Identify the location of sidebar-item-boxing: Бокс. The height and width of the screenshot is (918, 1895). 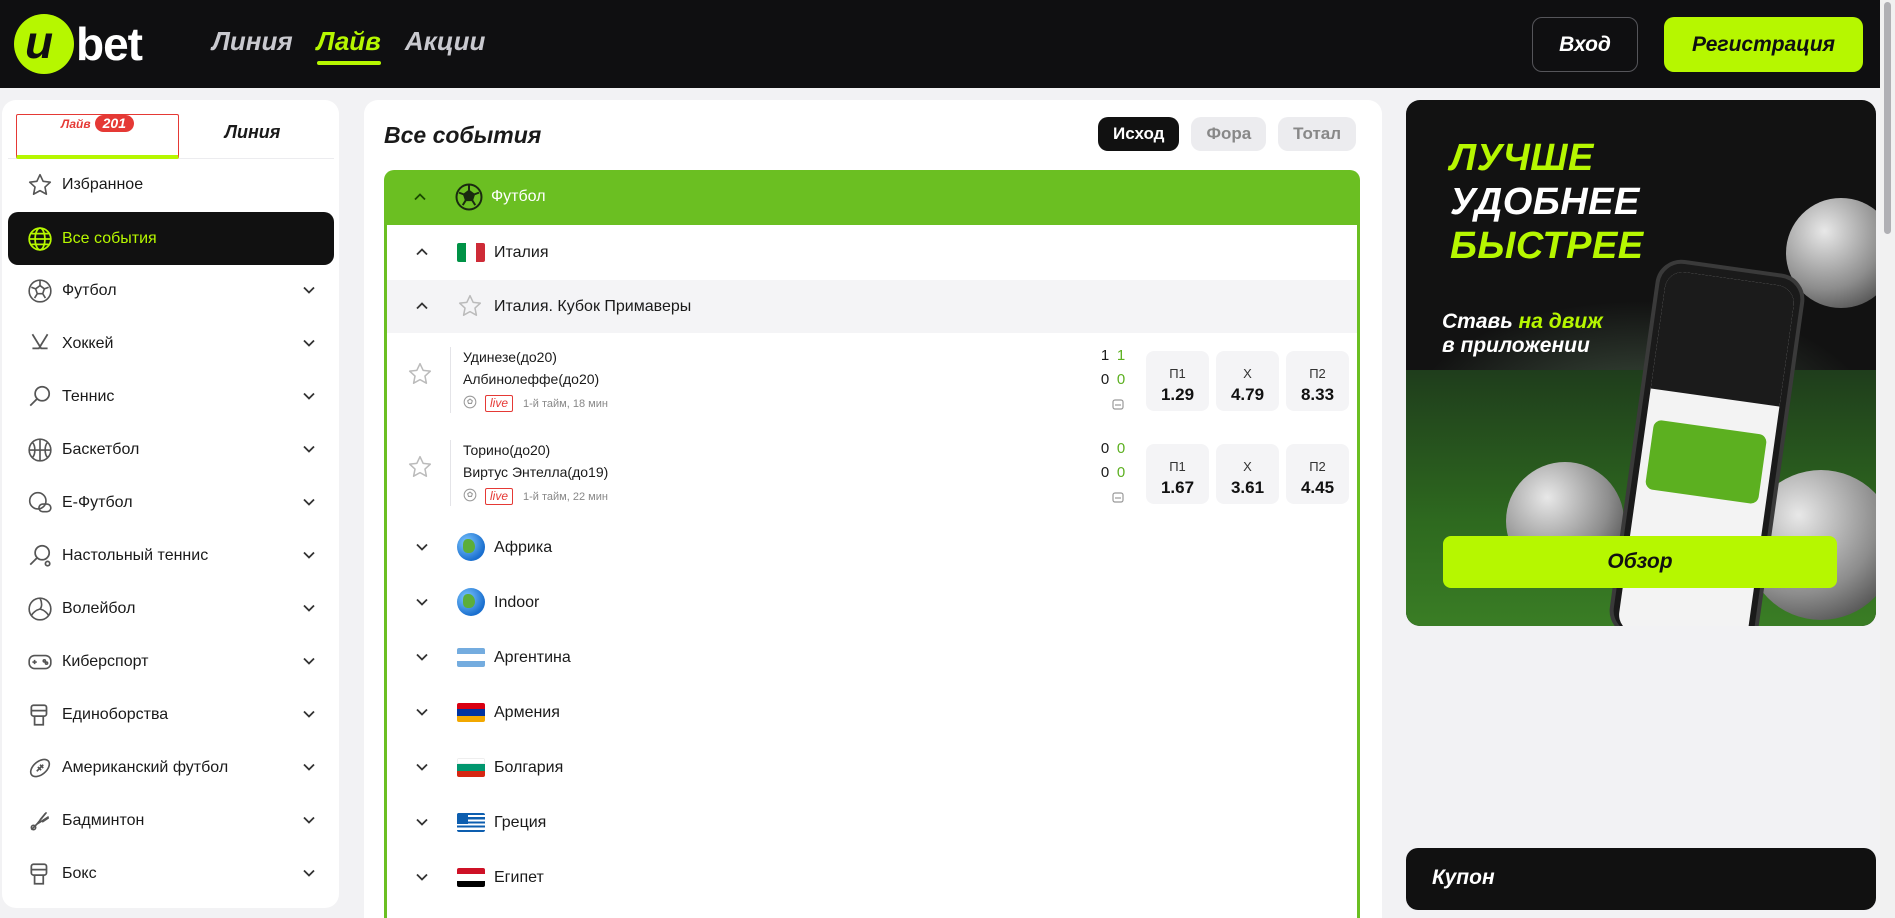
(171, 874).